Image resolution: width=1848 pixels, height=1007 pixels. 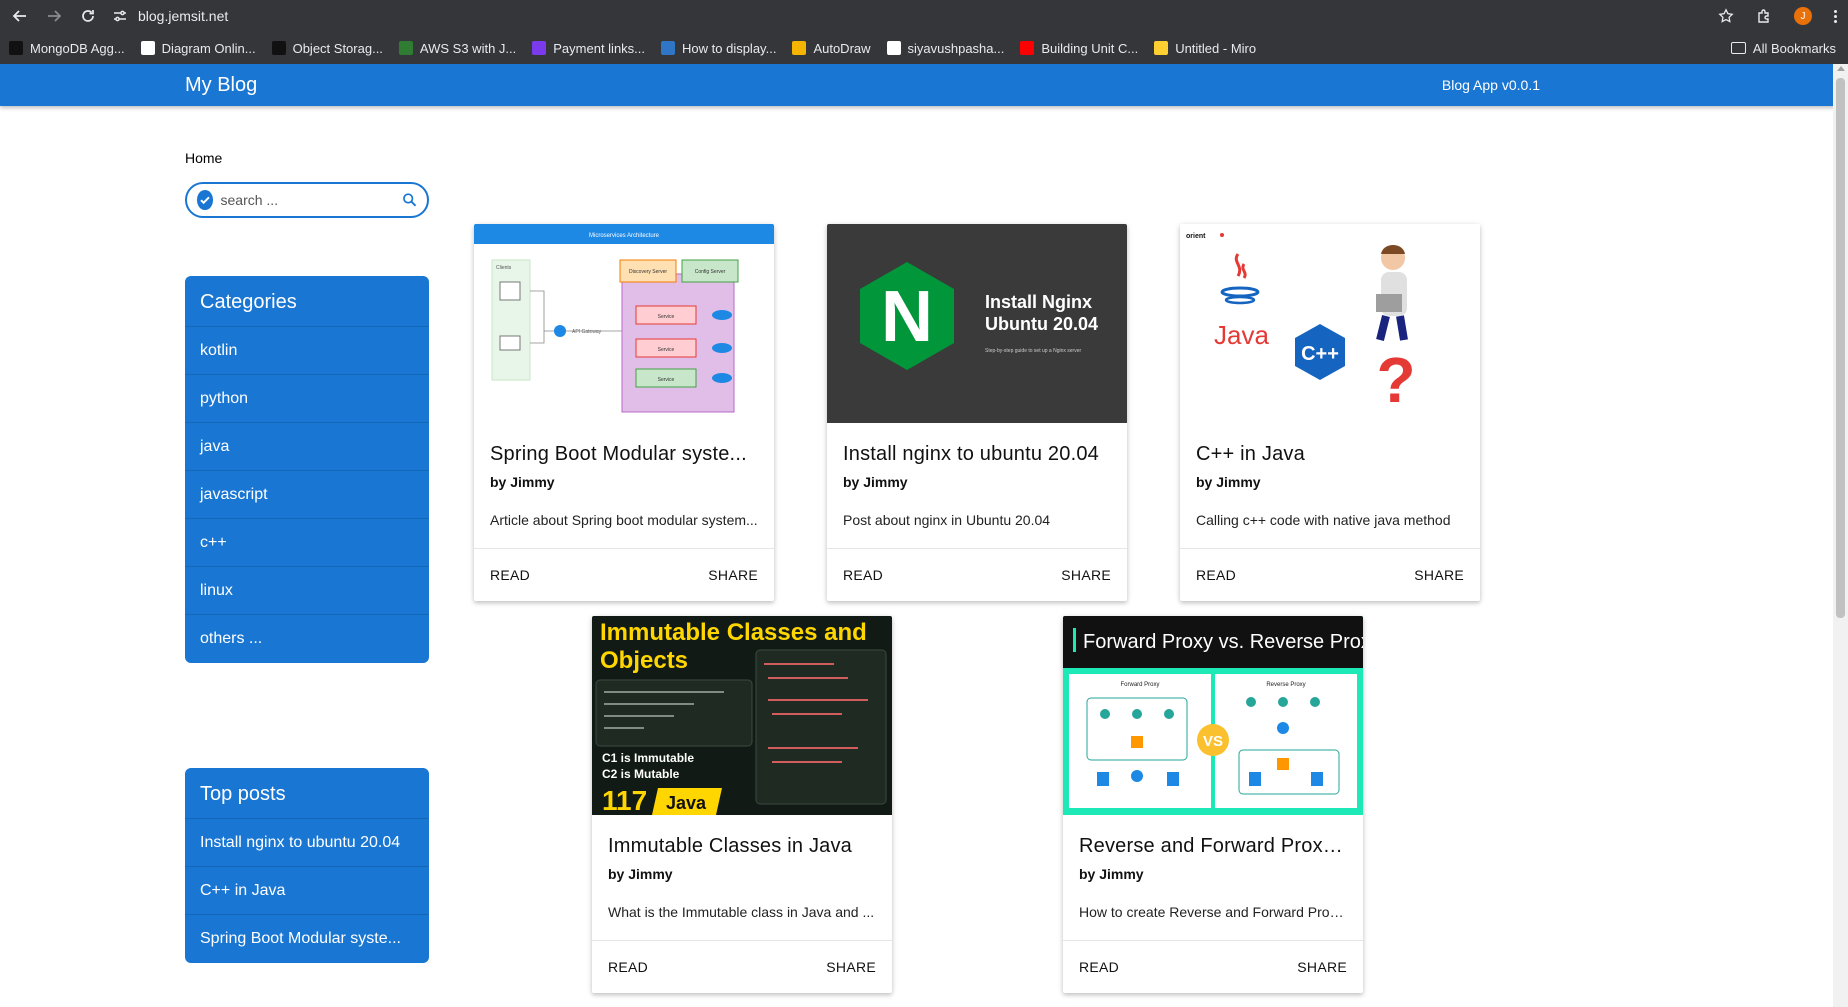 I want to click on svg-text: orient, so click(x=1196, y=236).